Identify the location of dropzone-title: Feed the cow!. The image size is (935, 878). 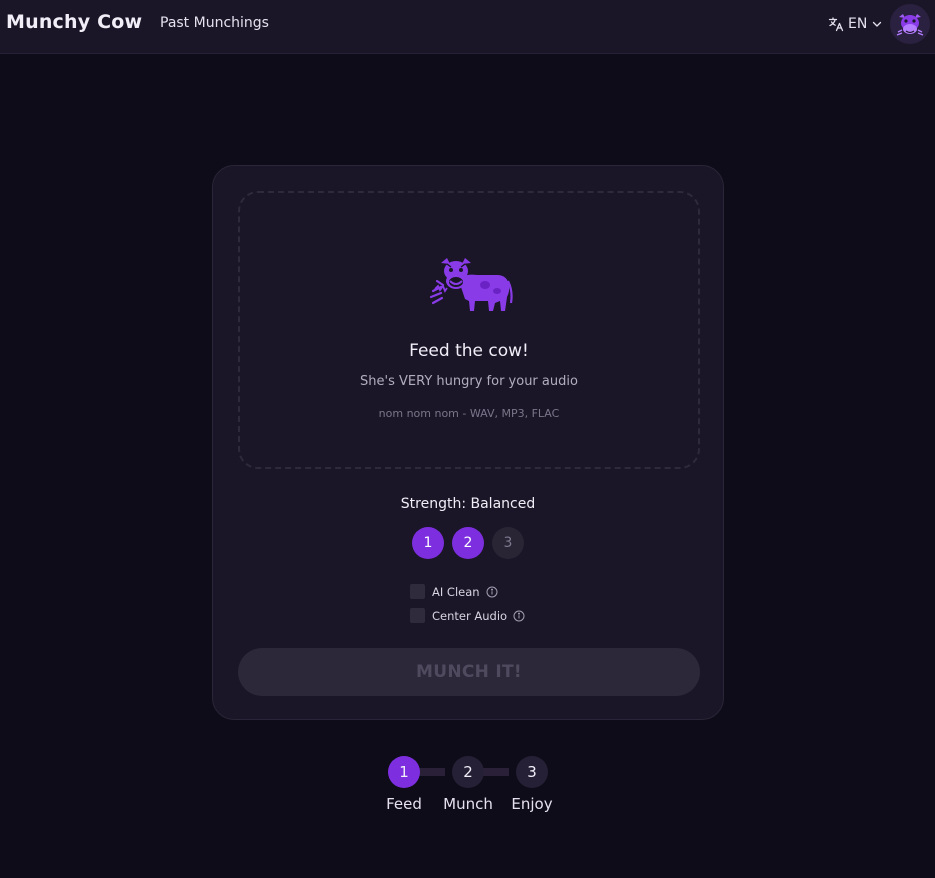
(469, 351).